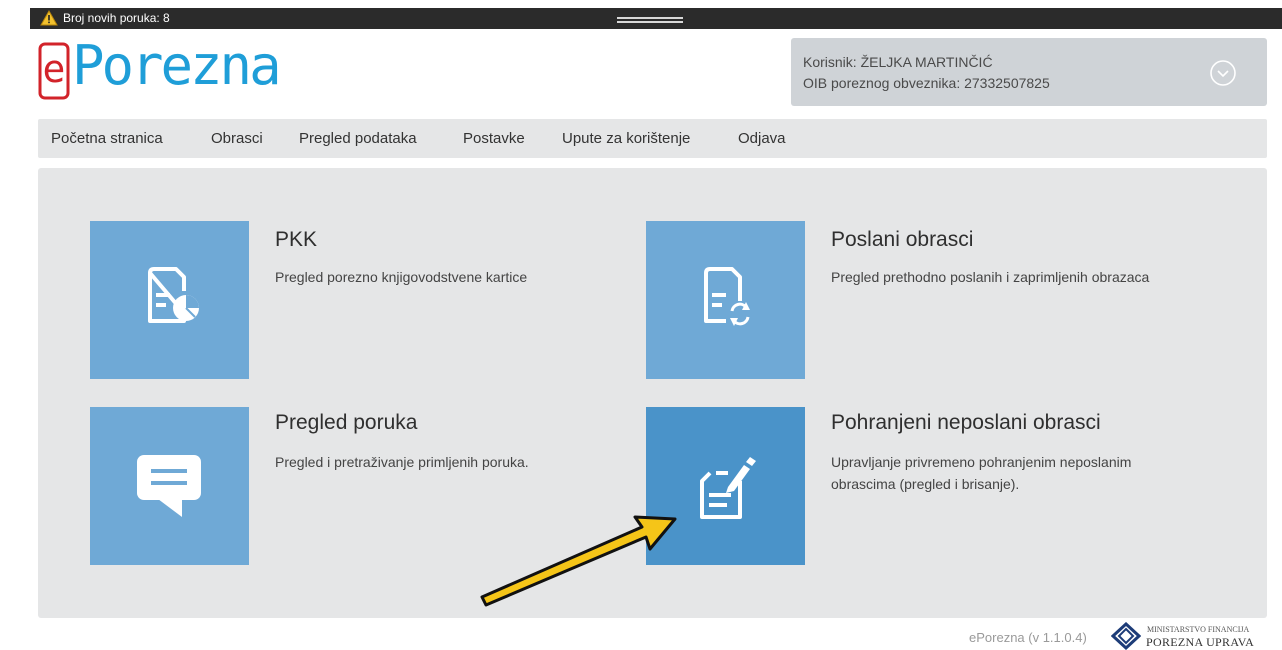 This screenshot has width=1282, height=650. I want to click on nav-home: Početna stranica, so click(107, 138).